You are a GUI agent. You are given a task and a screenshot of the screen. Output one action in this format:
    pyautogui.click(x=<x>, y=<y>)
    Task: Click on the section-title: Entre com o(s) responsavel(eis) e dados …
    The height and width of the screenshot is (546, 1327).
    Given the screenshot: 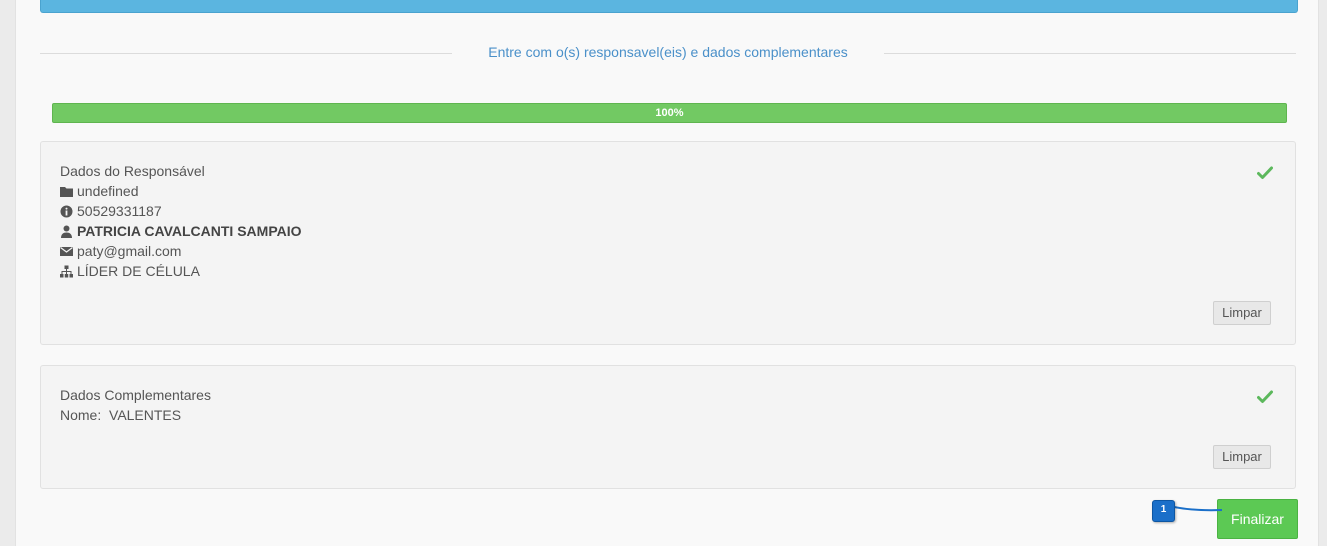 What is the action you would take?
    pyautogui.click(x=668, y=52)
    